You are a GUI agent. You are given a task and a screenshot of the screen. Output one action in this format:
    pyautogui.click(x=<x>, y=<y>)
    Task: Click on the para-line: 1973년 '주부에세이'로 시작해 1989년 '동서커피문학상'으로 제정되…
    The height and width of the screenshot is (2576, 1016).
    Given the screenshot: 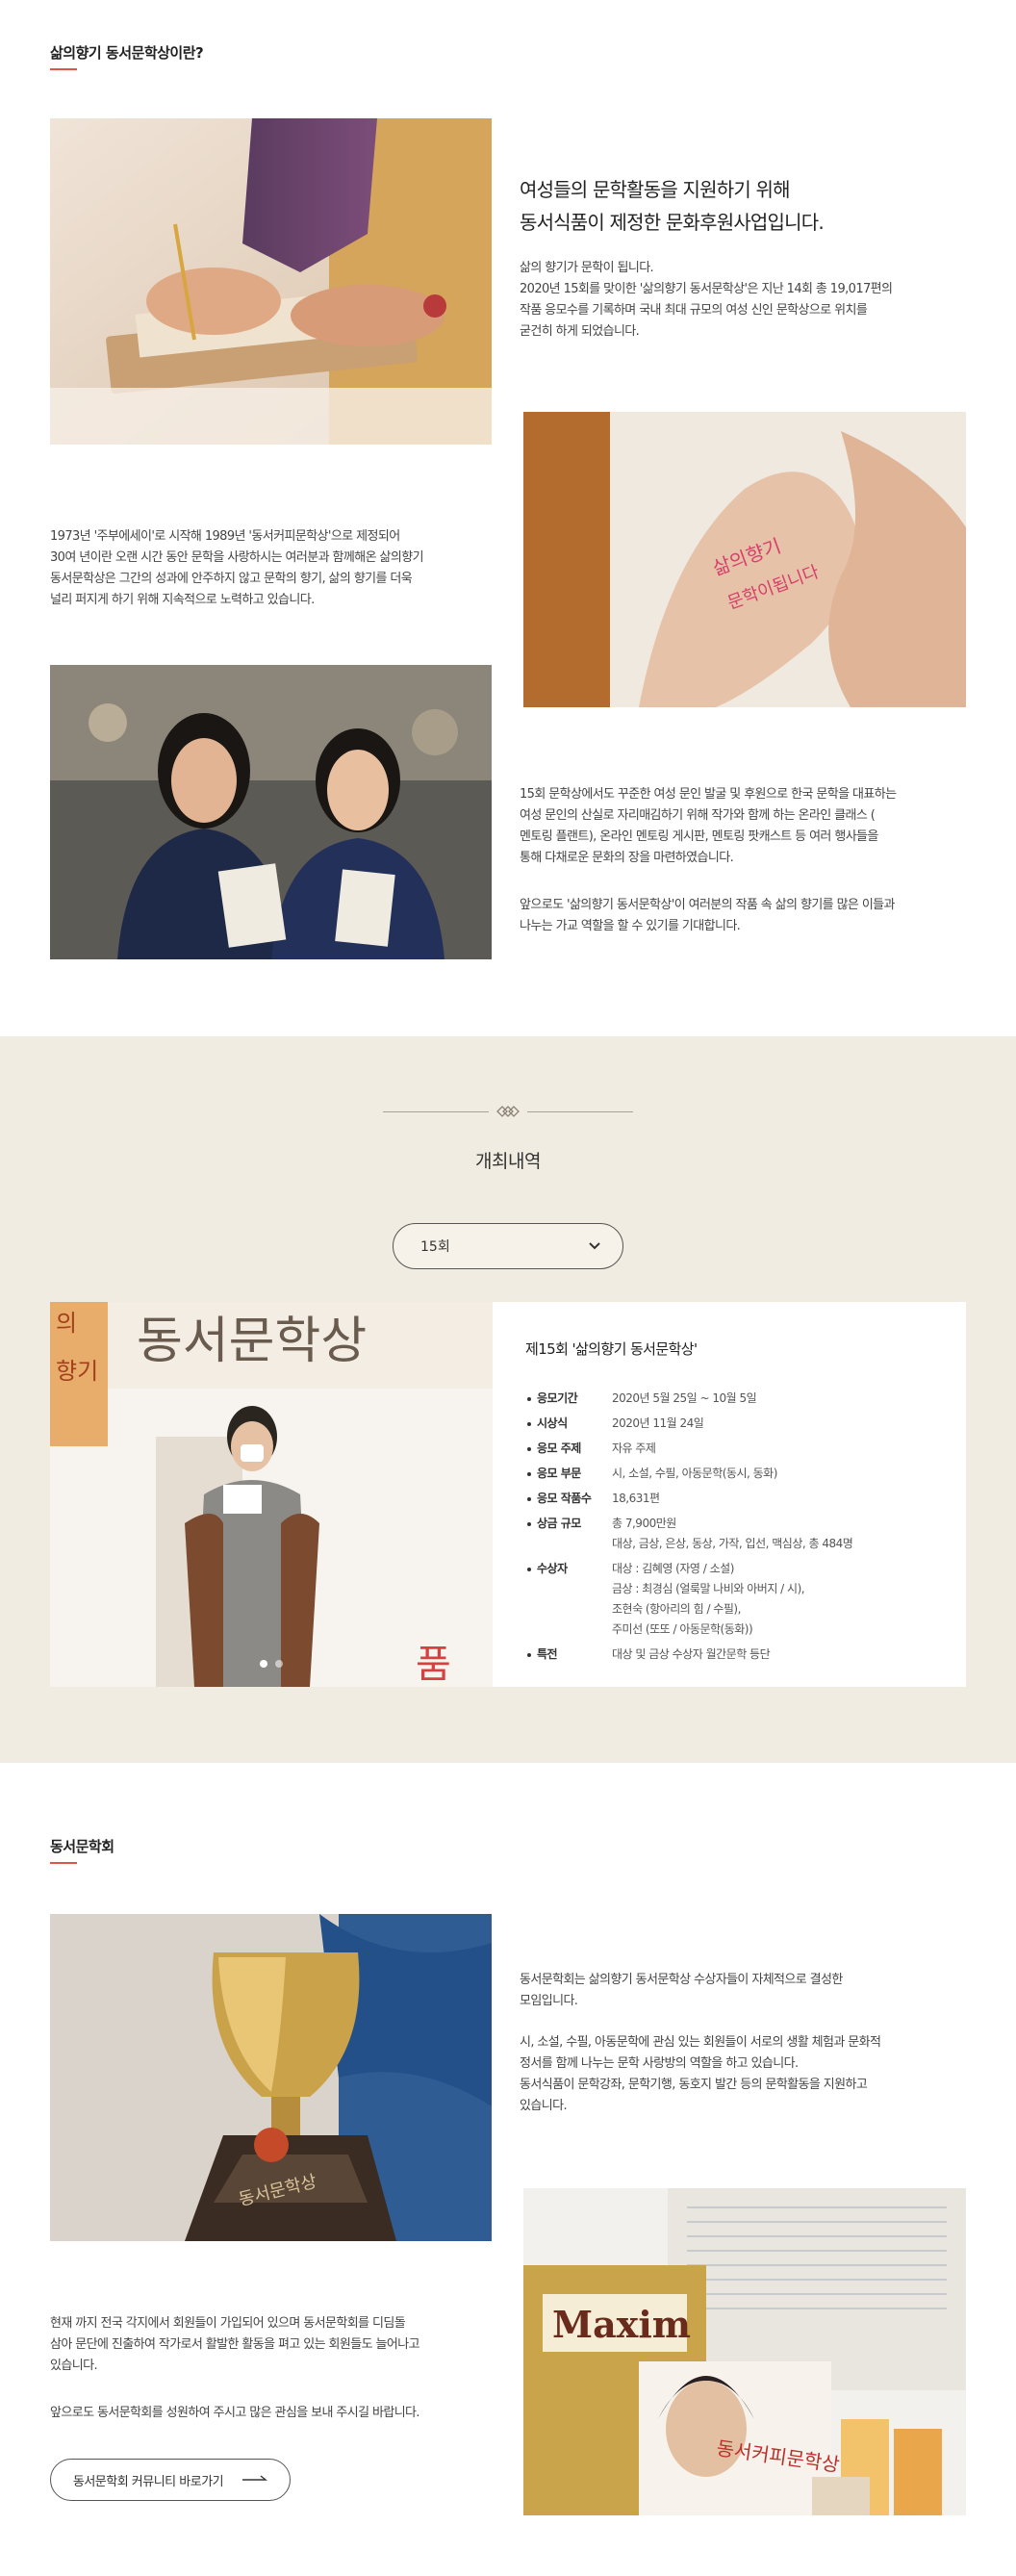 What is the action you would take?
    pyautogui.click(x=225, y=536)
    